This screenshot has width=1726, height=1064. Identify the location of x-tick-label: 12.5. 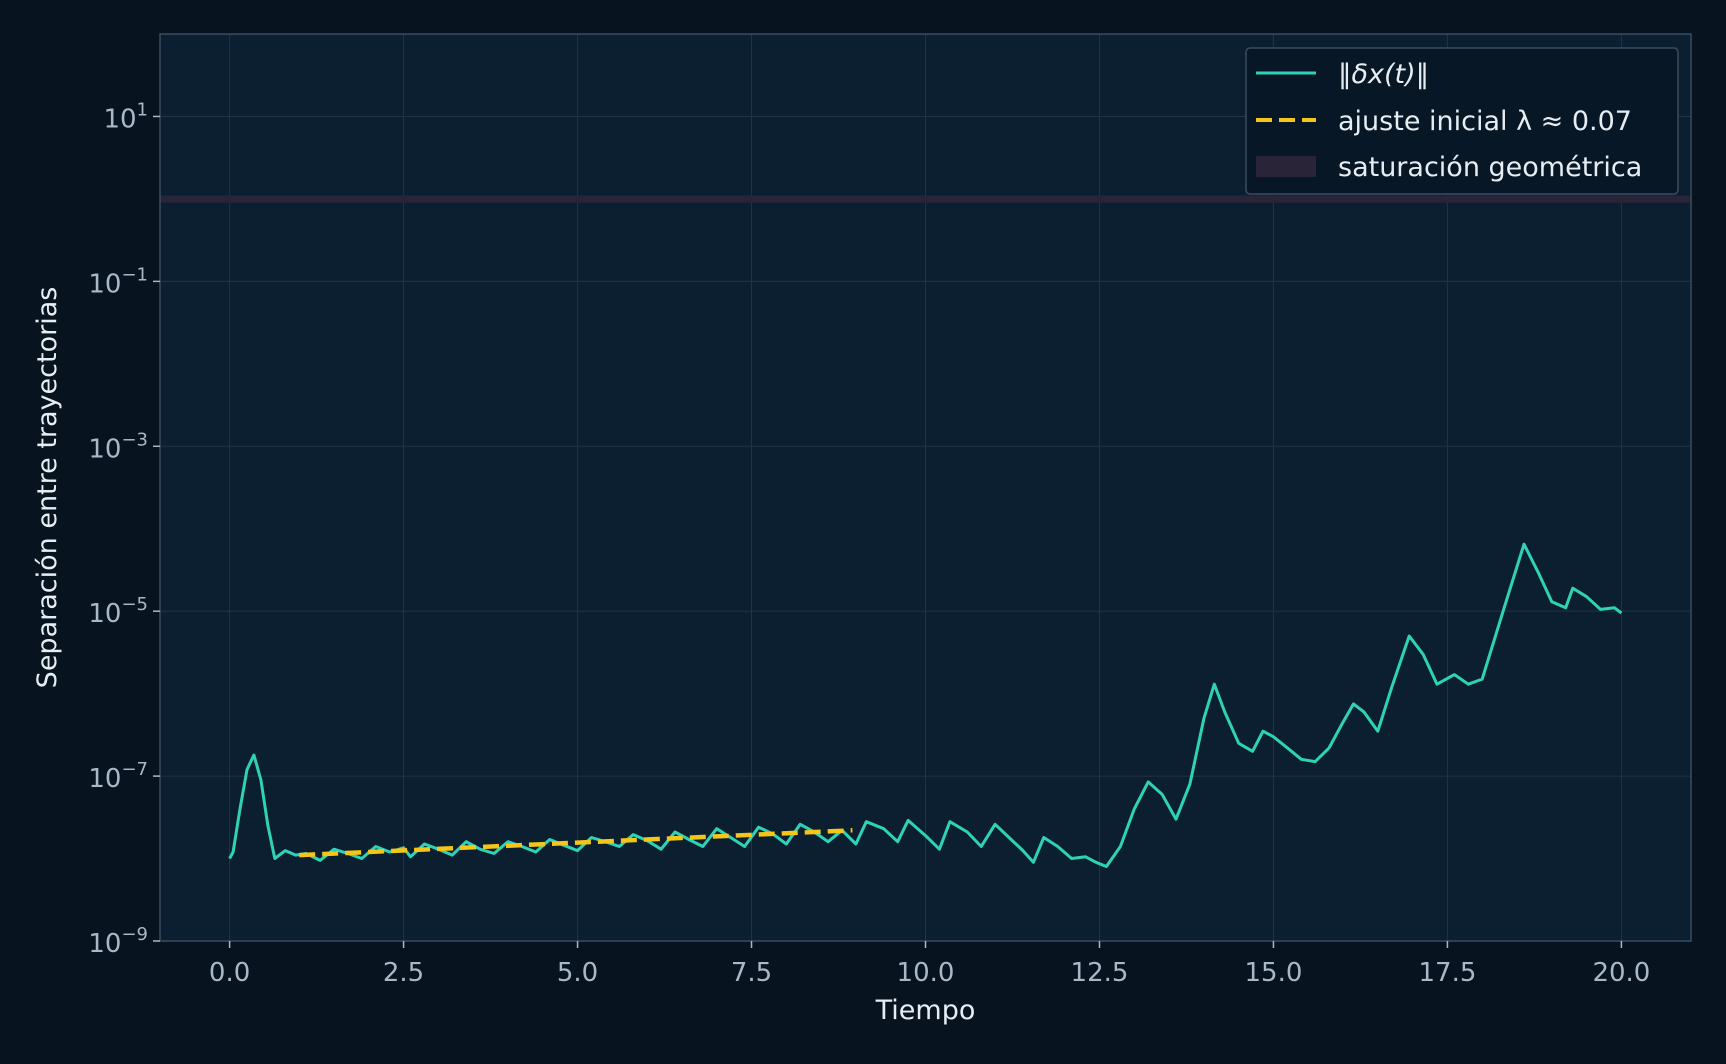
(1100, 973).